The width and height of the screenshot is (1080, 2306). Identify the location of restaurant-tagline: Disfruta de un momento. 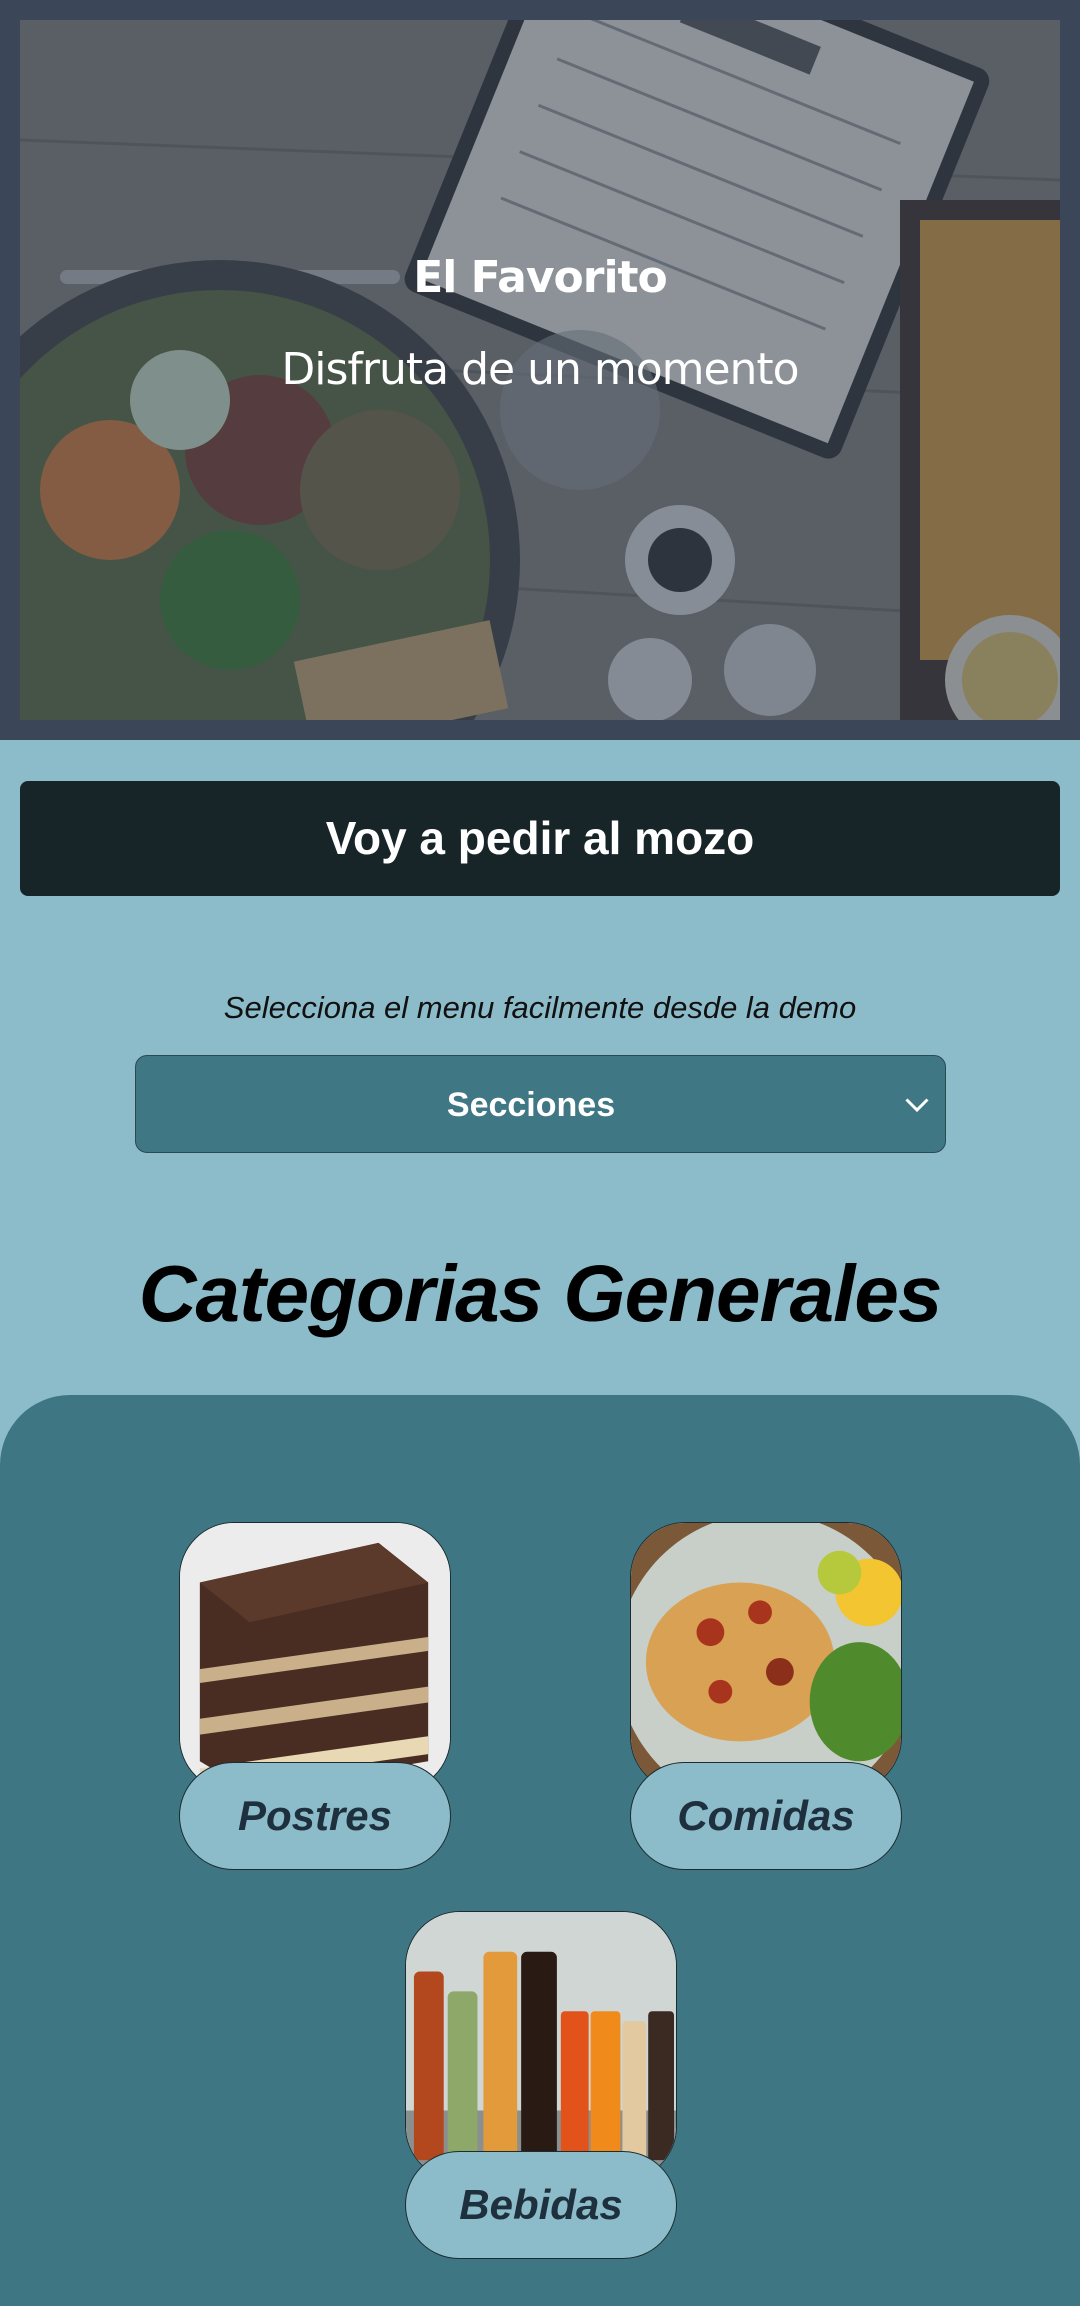
(540, 369).